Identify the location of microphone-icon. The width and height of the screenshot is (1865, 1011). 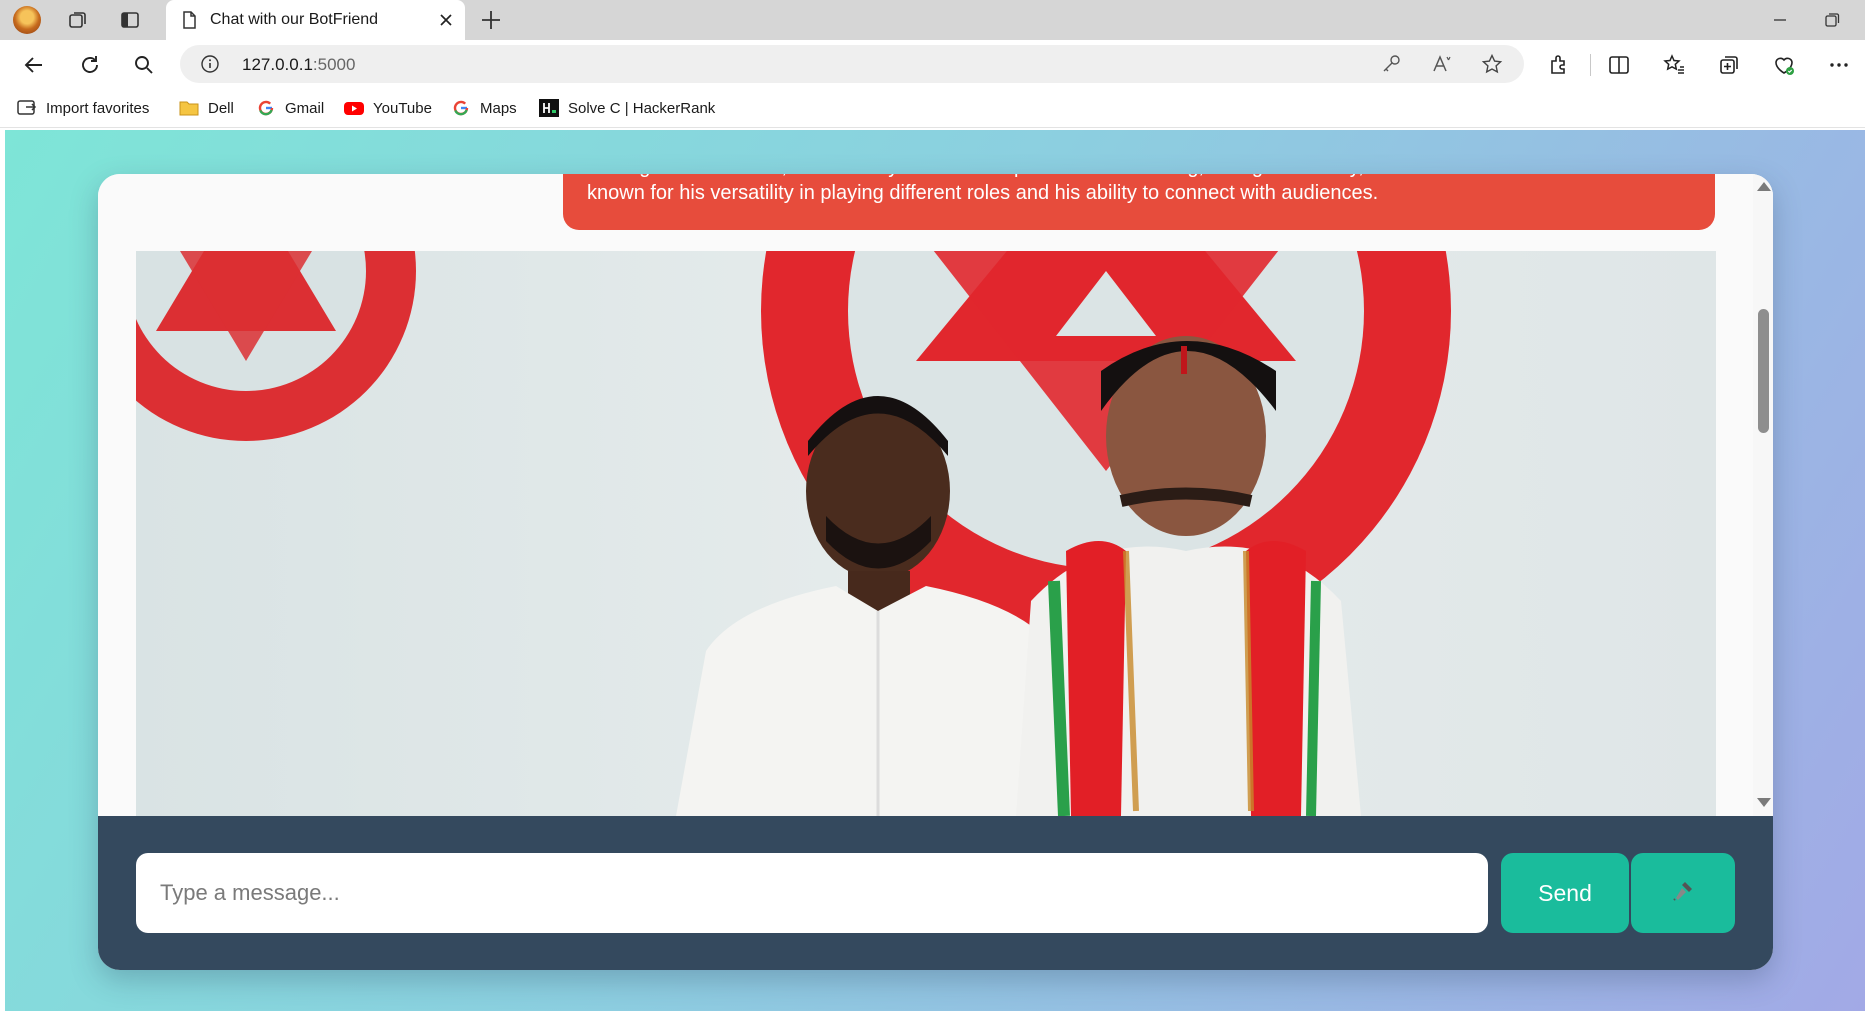
(1683, 893).